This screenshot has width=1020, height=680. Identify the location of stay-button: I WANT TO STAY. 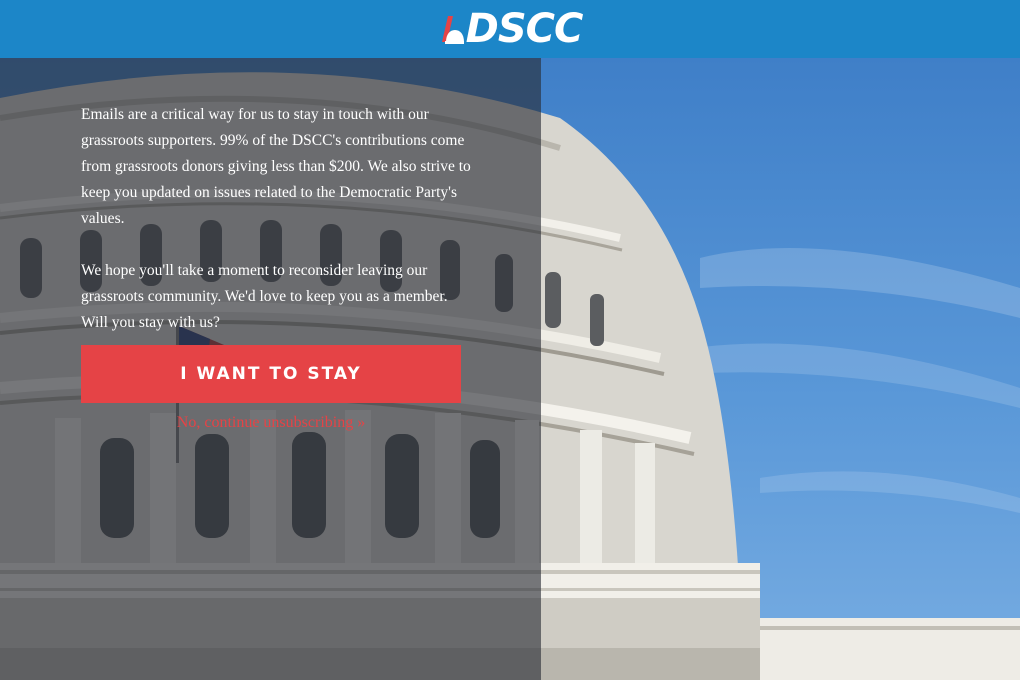
(271, 374).